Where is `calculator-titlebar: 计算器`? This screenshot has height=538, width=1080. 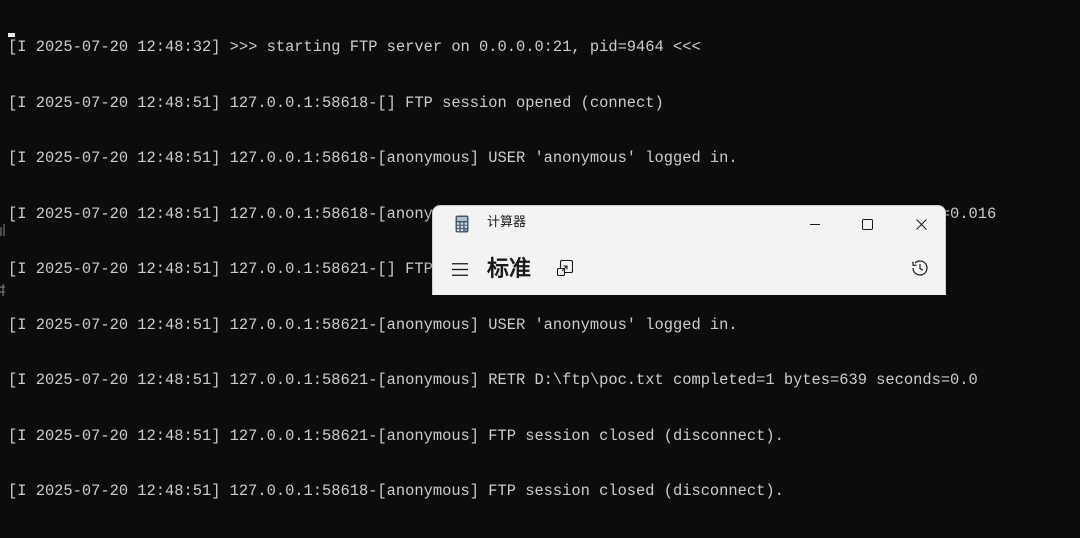
calculator-titlebar: 计算器 is located at coordinates (689, 224).